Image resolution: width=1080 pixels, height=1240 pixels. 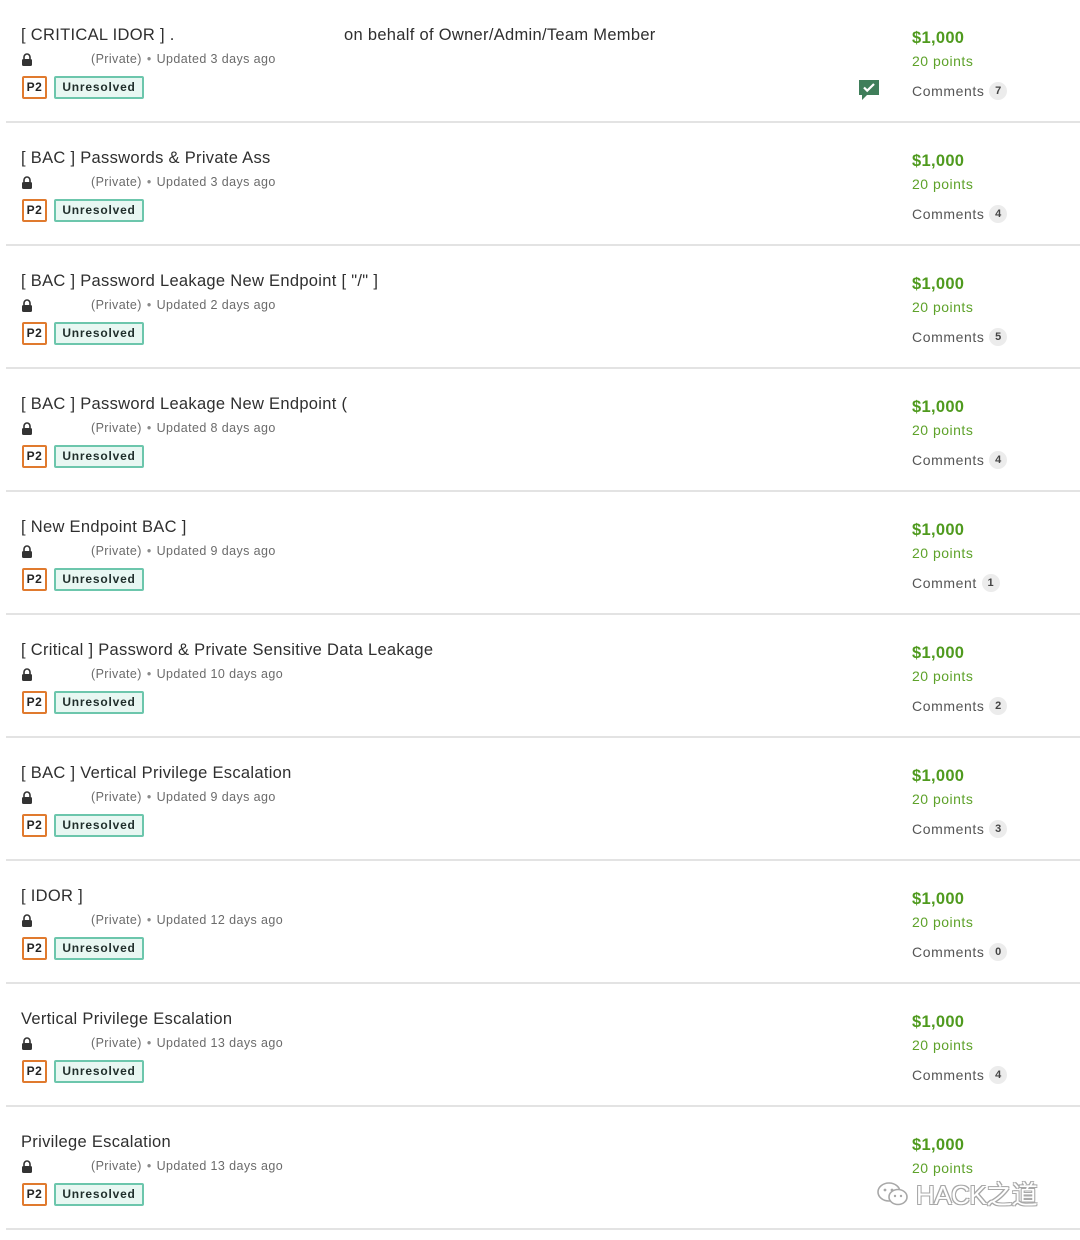 What do you see at coordinates (146, 158) in the screenshot?
I see `report-title: [ BAC ] Passwords & Private Ass` at bounding box center [146, 158].